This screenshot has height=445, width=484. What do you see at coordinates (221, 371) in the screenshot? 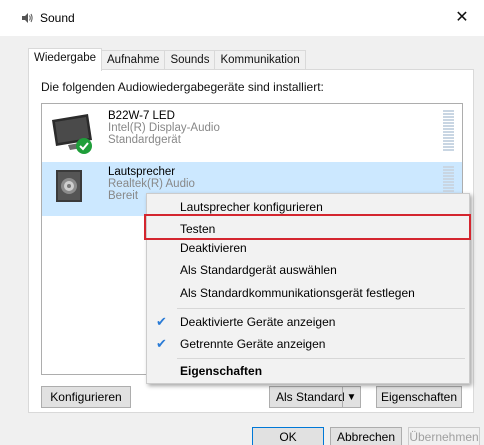
I see `menu-item-label: Eigenschaften` at bounding box center [221, 371].